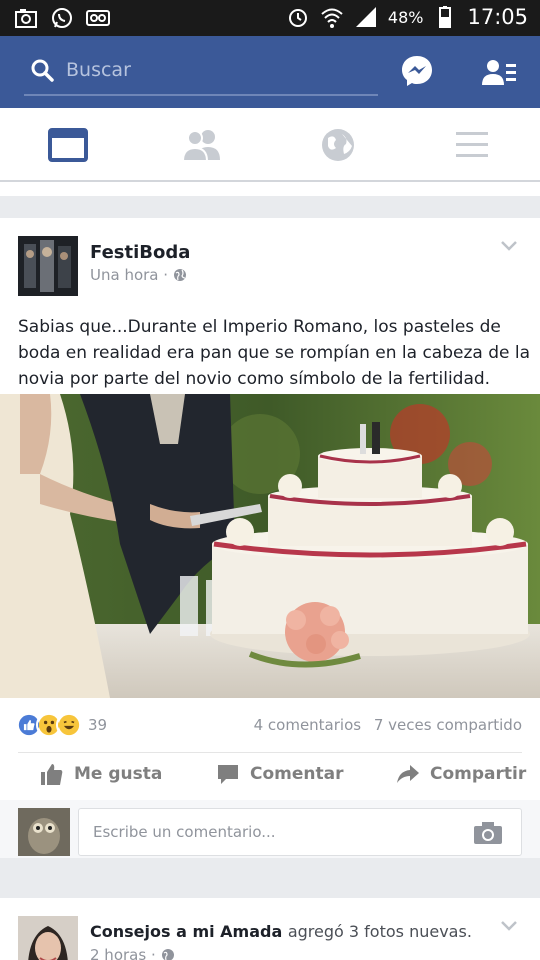 Image resolution: width=540 pixels, height=960 pixels. Describe the element at coordinates (270, 145) in the screenshot. I see `tab-bar` at that location.